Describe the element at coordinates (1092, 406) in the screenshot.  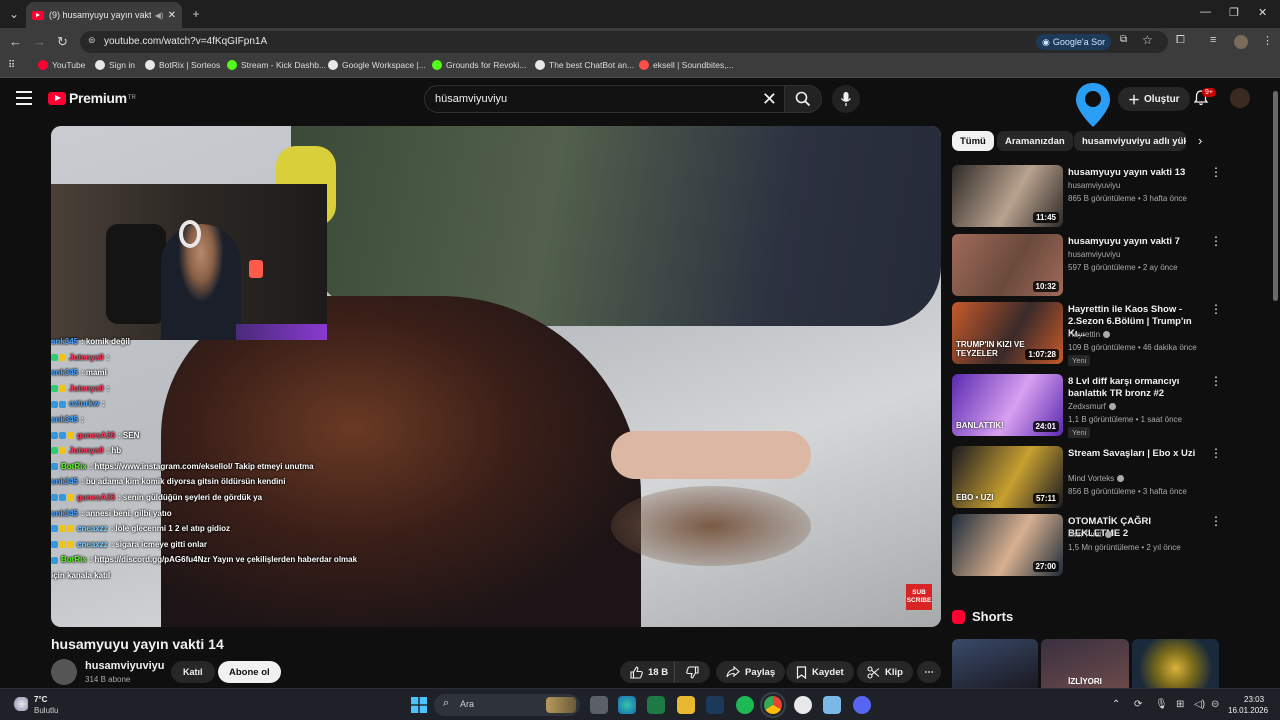
I see `recommended-channel: Zedxsmurf` at that location.